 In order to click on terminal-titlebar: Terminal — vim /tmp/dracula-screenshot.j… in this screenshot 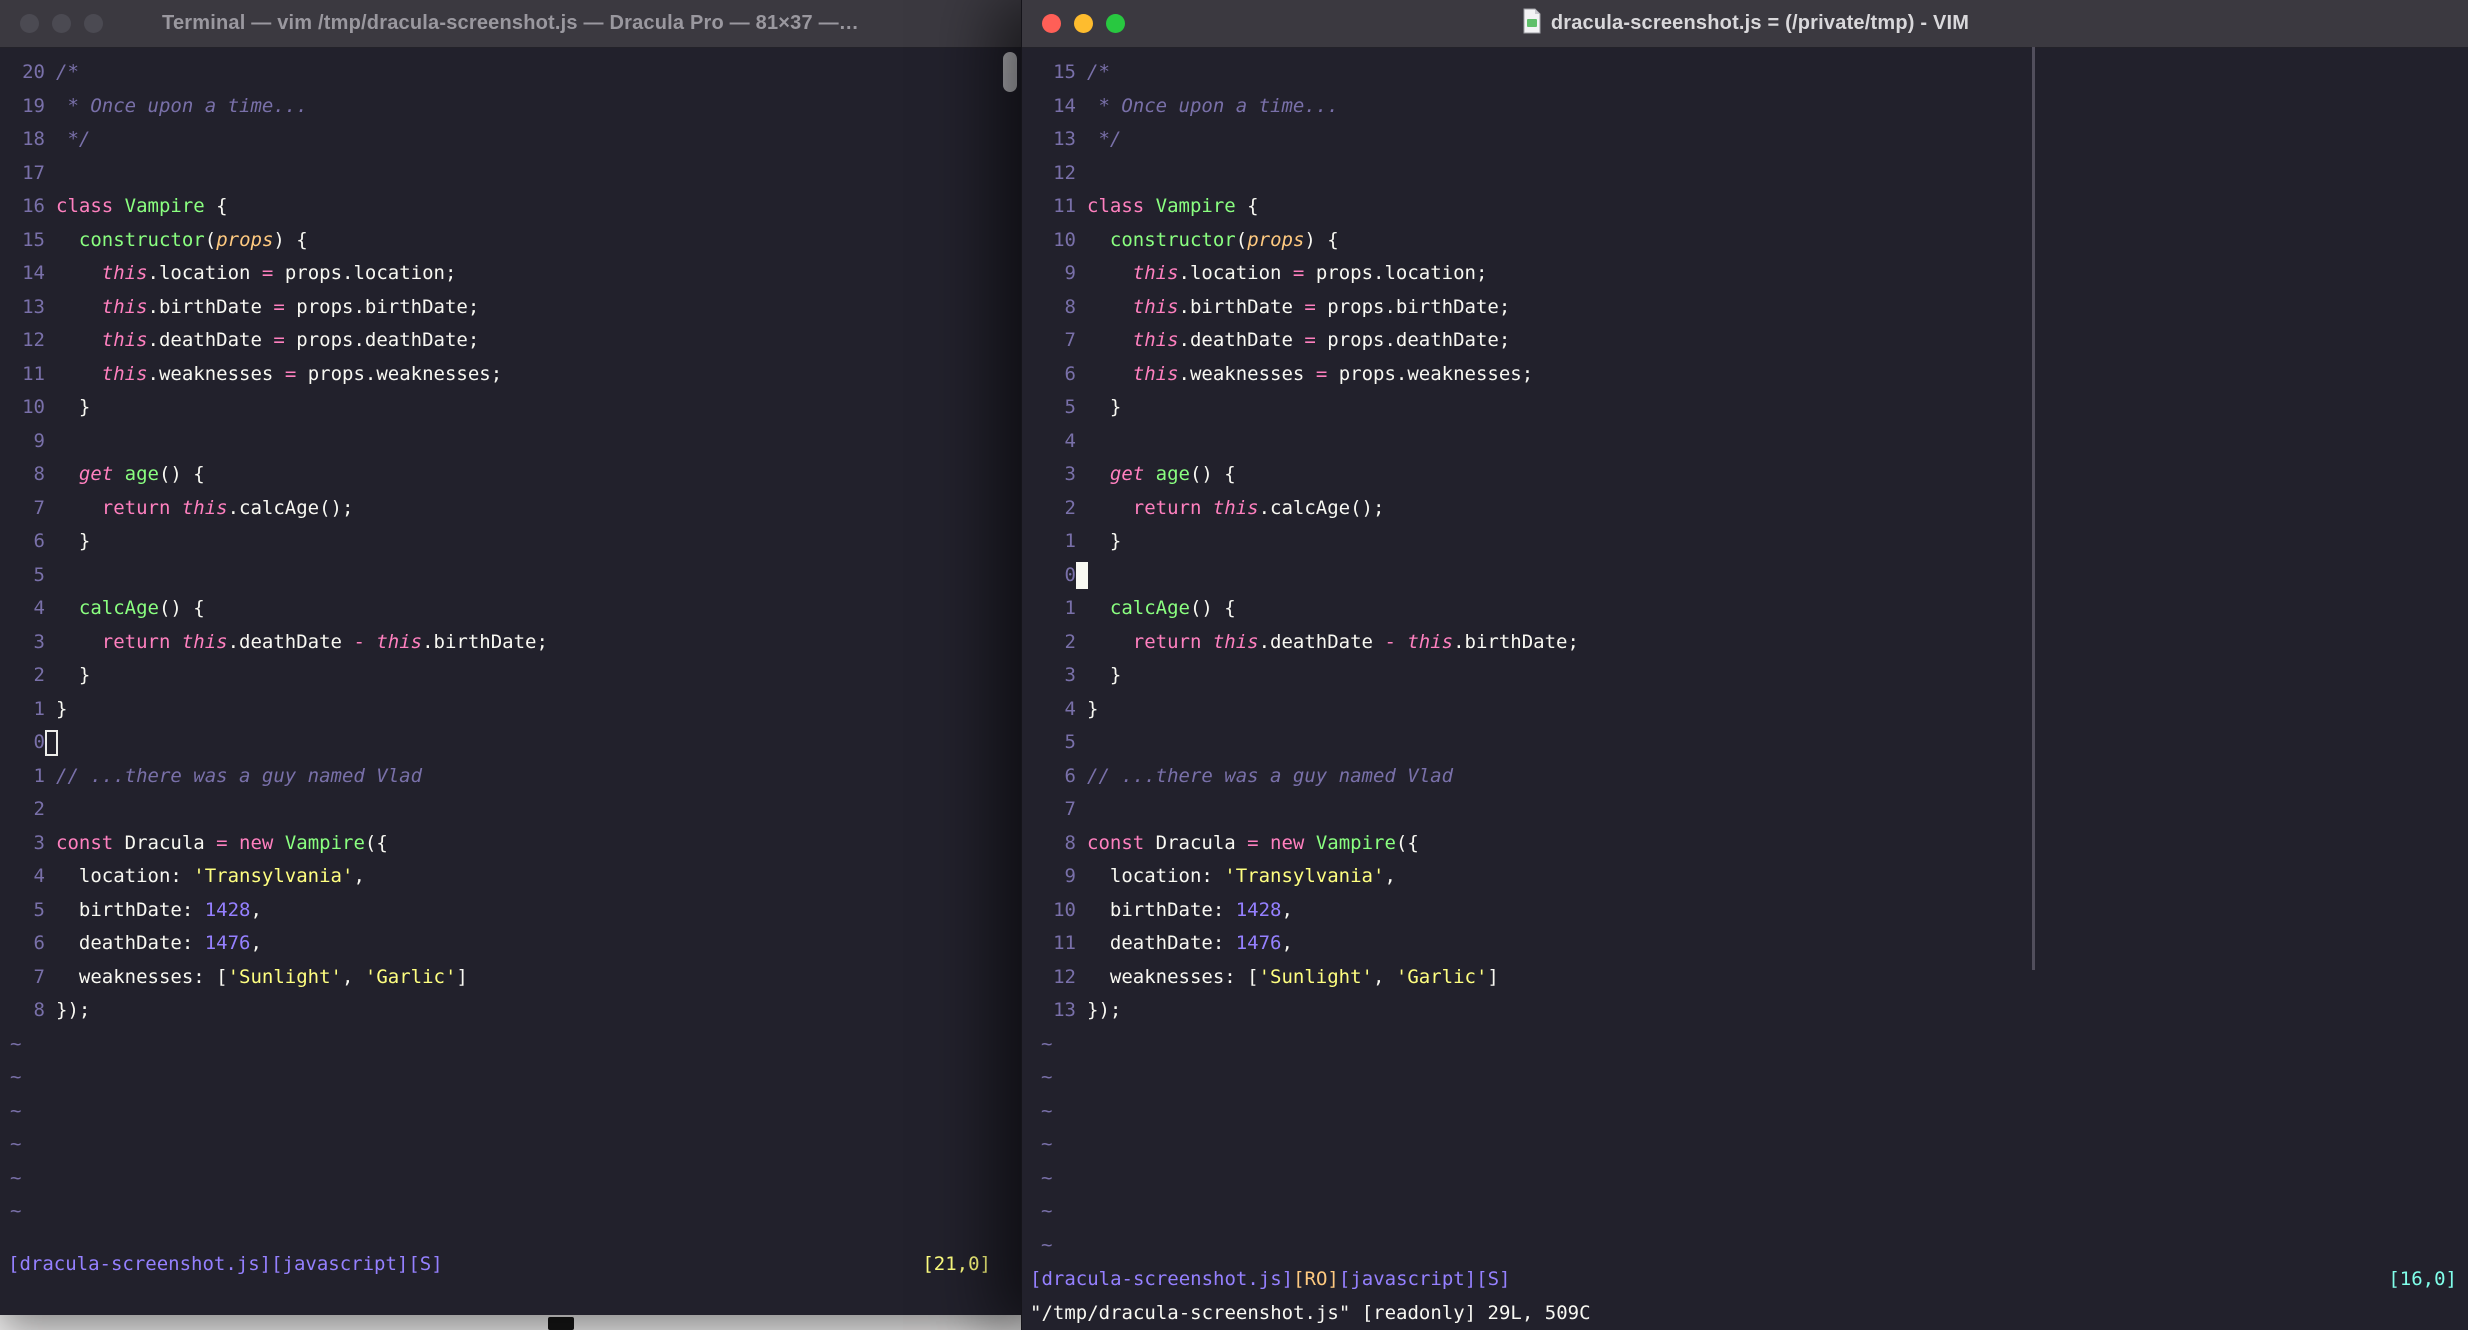, I will do `click(510, 24)`.